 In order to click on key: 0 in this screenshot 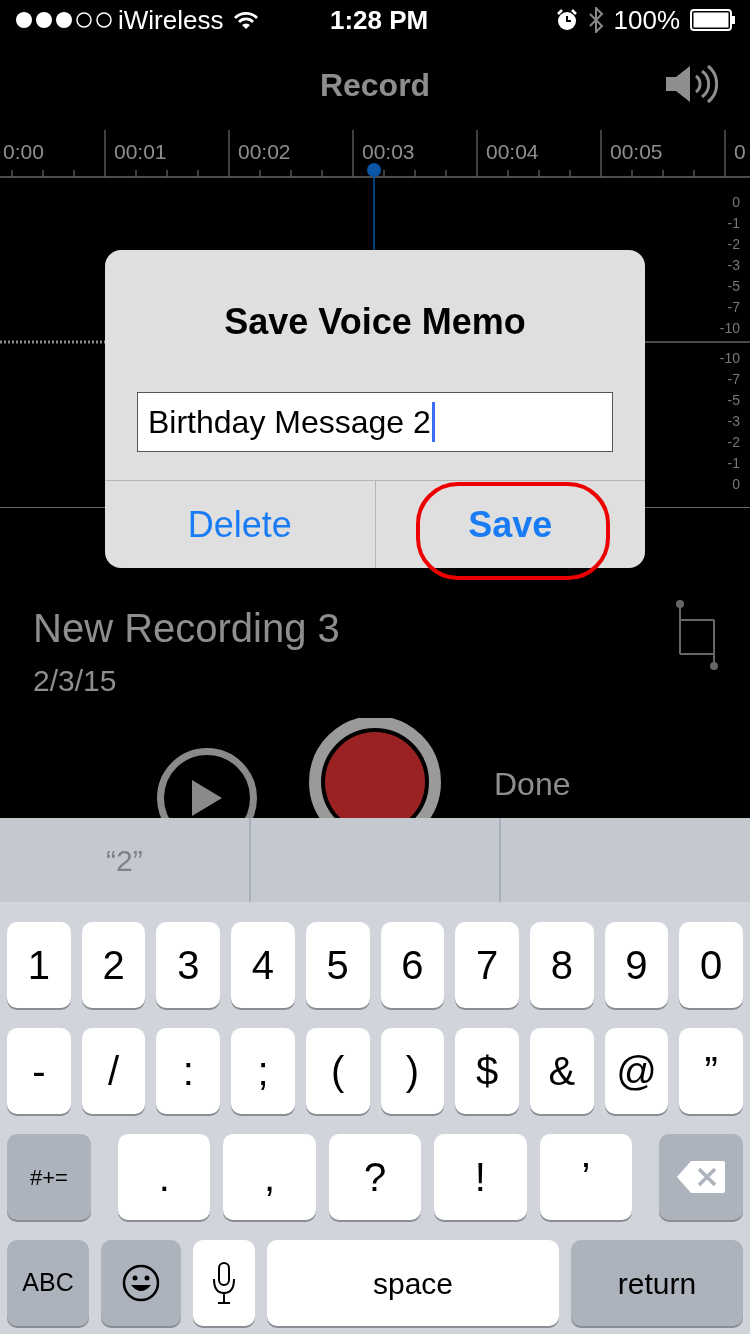, I will do `click(711, 965)`.